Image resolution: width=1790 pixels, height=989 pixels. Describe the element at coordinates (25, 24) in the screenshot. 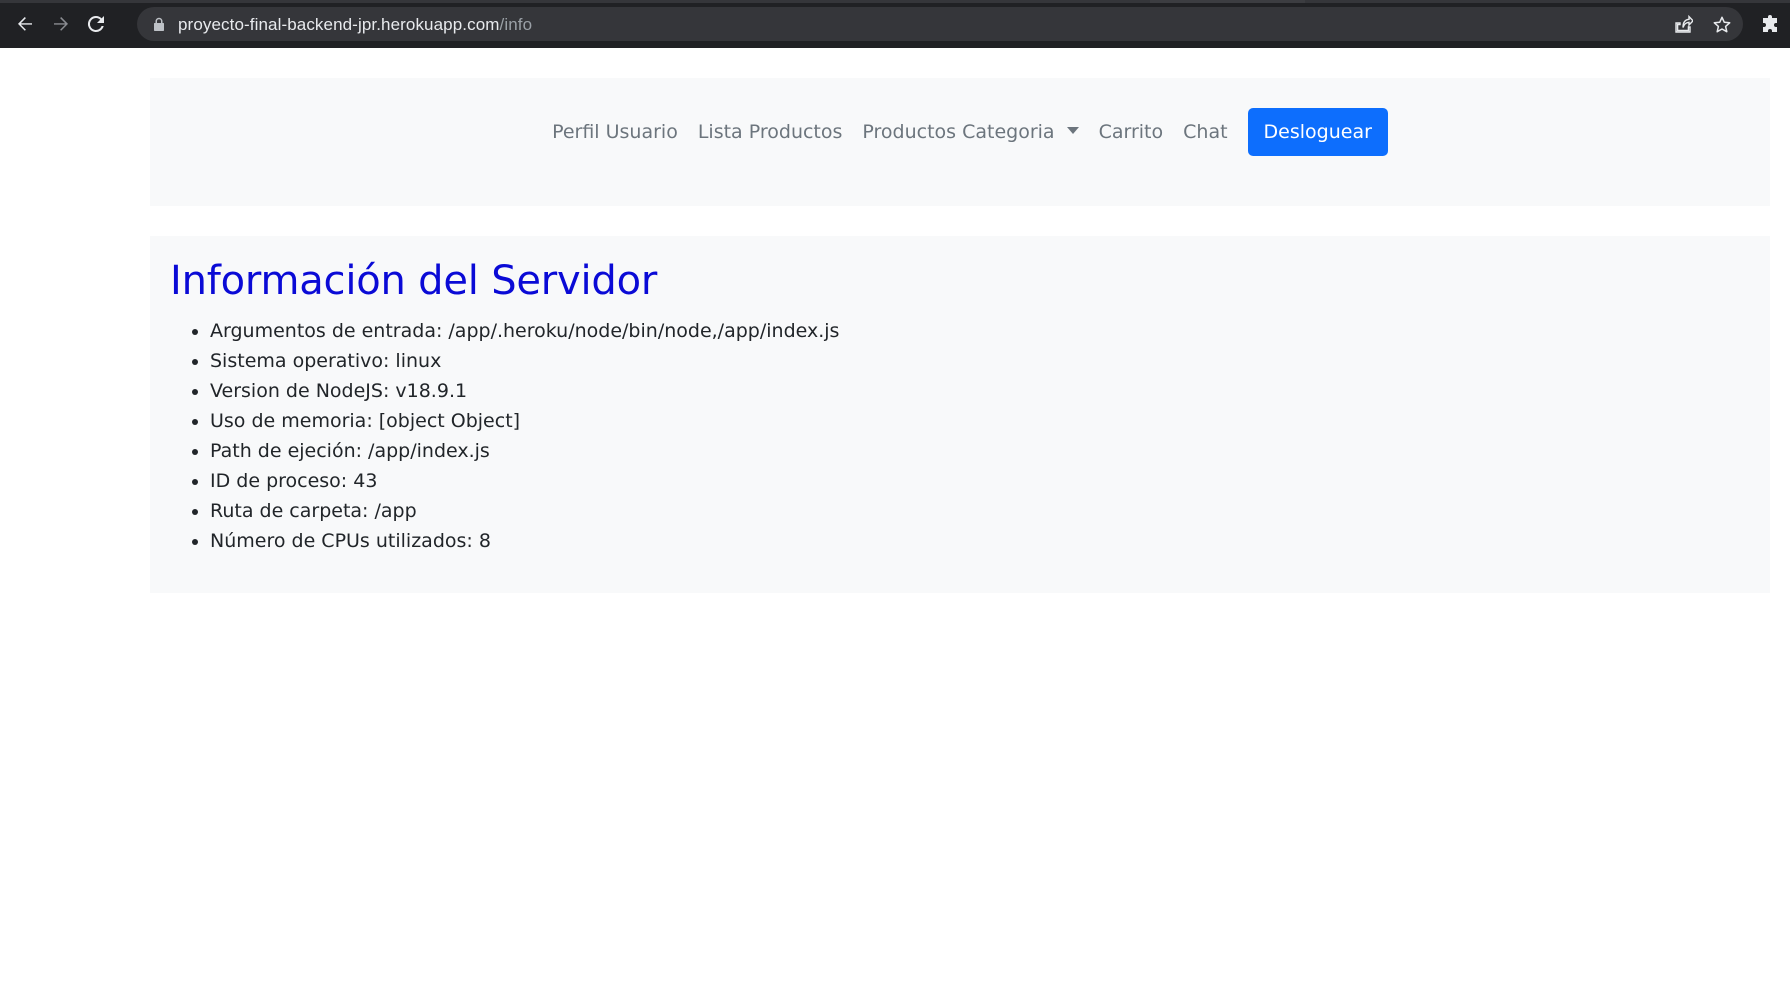

I see `back-arrow-icon` at that location.